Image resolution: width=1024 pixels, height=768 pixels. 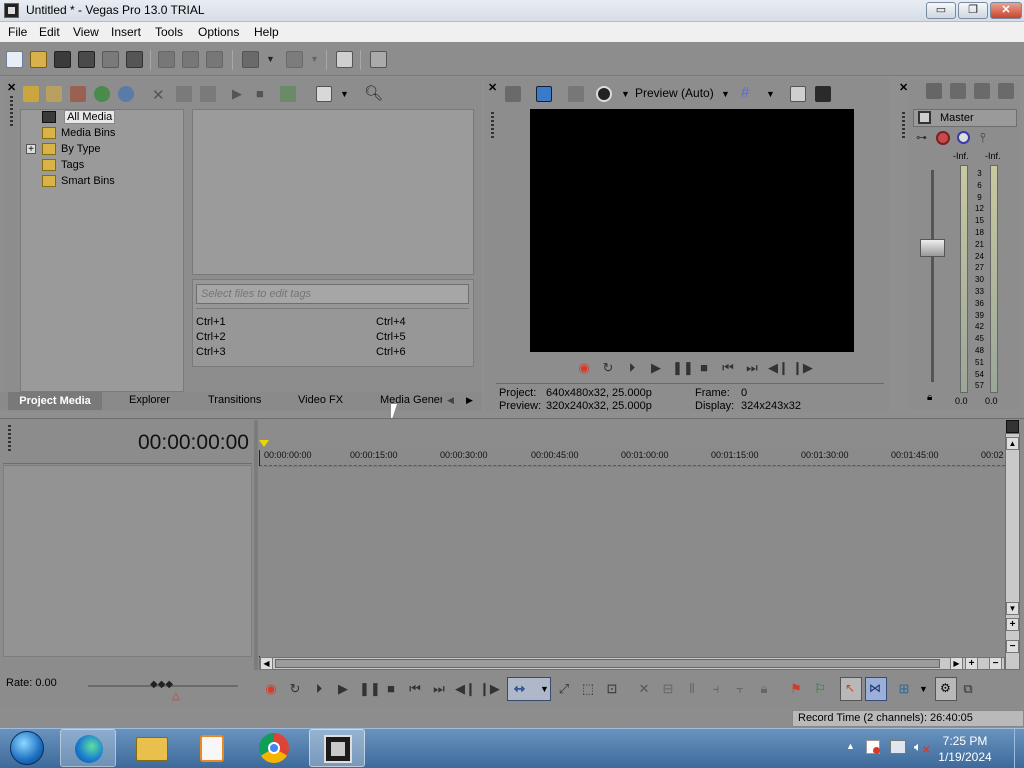 What do you see at coordinates (344, 59) in the screenshot?
I see `enable-snapping-icon` at bounding box center [344, 59].